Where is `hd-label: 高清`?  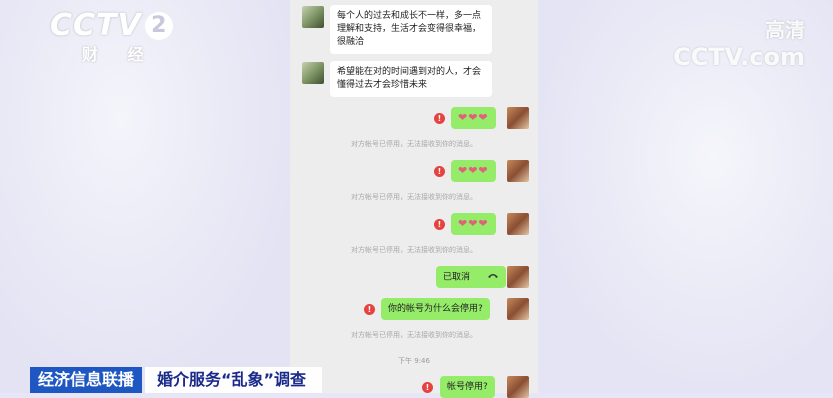 hd-label: 高清 is located at coordinates (785, 30).